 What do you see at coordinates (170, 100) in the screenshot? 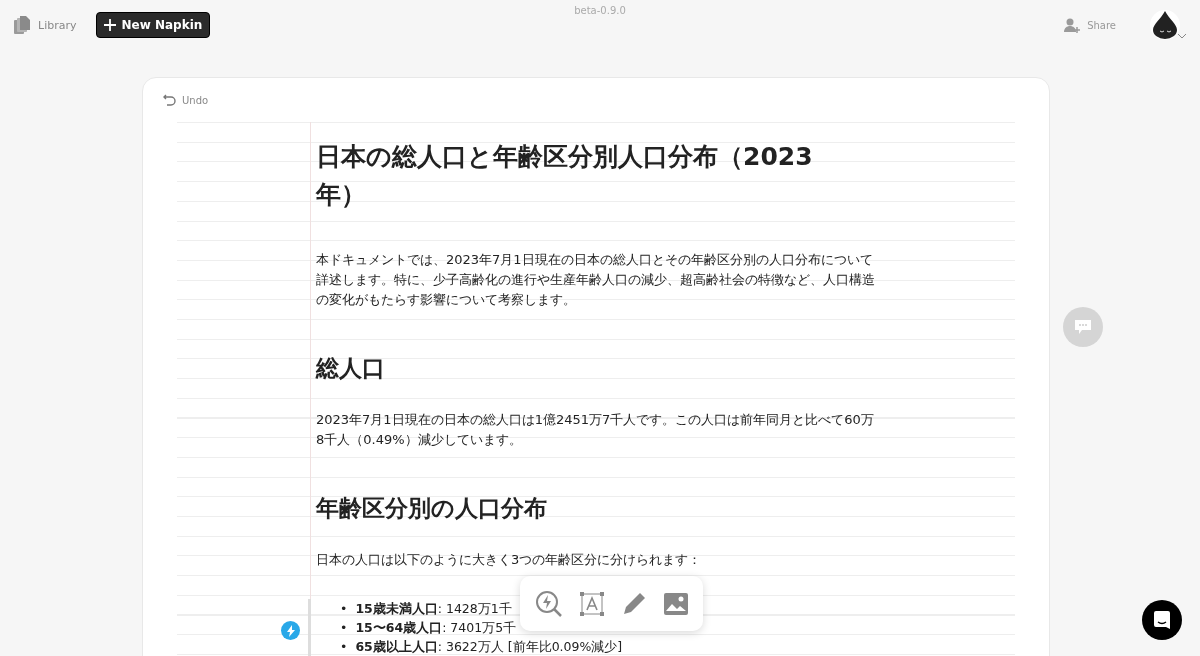
I see `undo-icon` at bounding box center [170, 100].